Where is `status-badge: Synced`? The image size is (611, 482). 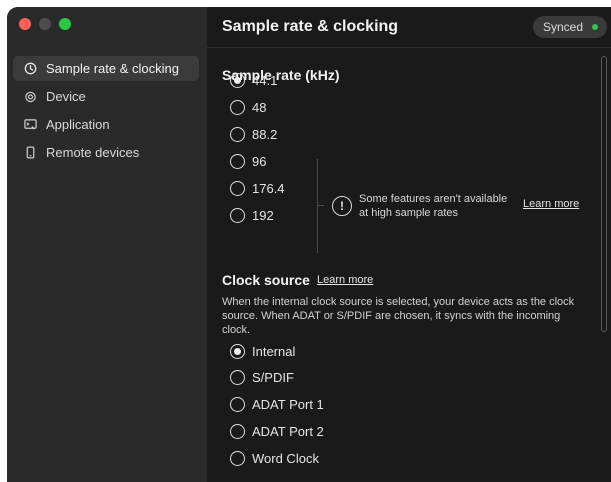
status-badge: Synced is located at coordinates (569, 27).